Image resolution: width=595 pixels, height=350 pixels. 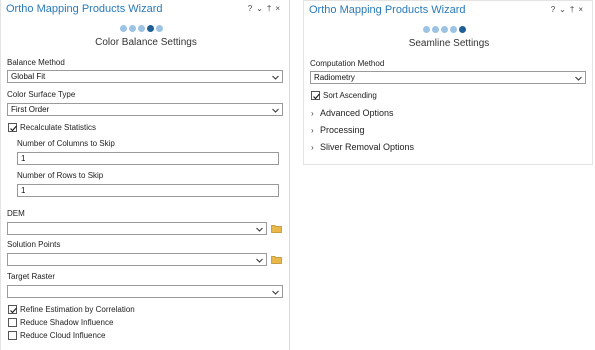 I want to click on refine-estimation-label: Refine Estimation by Correlation, so click(x=77, y=309).